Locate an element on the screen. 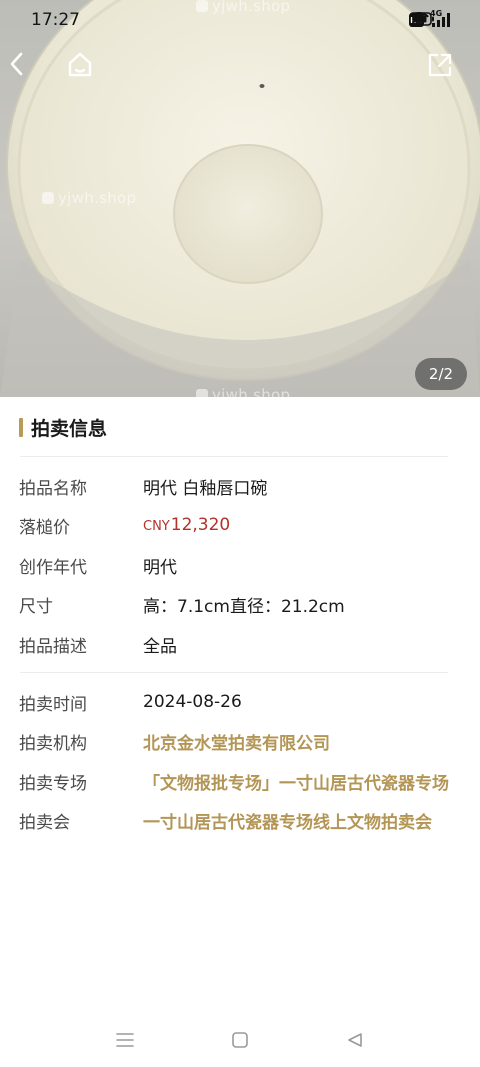  watermark-middle: yjwh.shop is located at coordinates (89, 198).